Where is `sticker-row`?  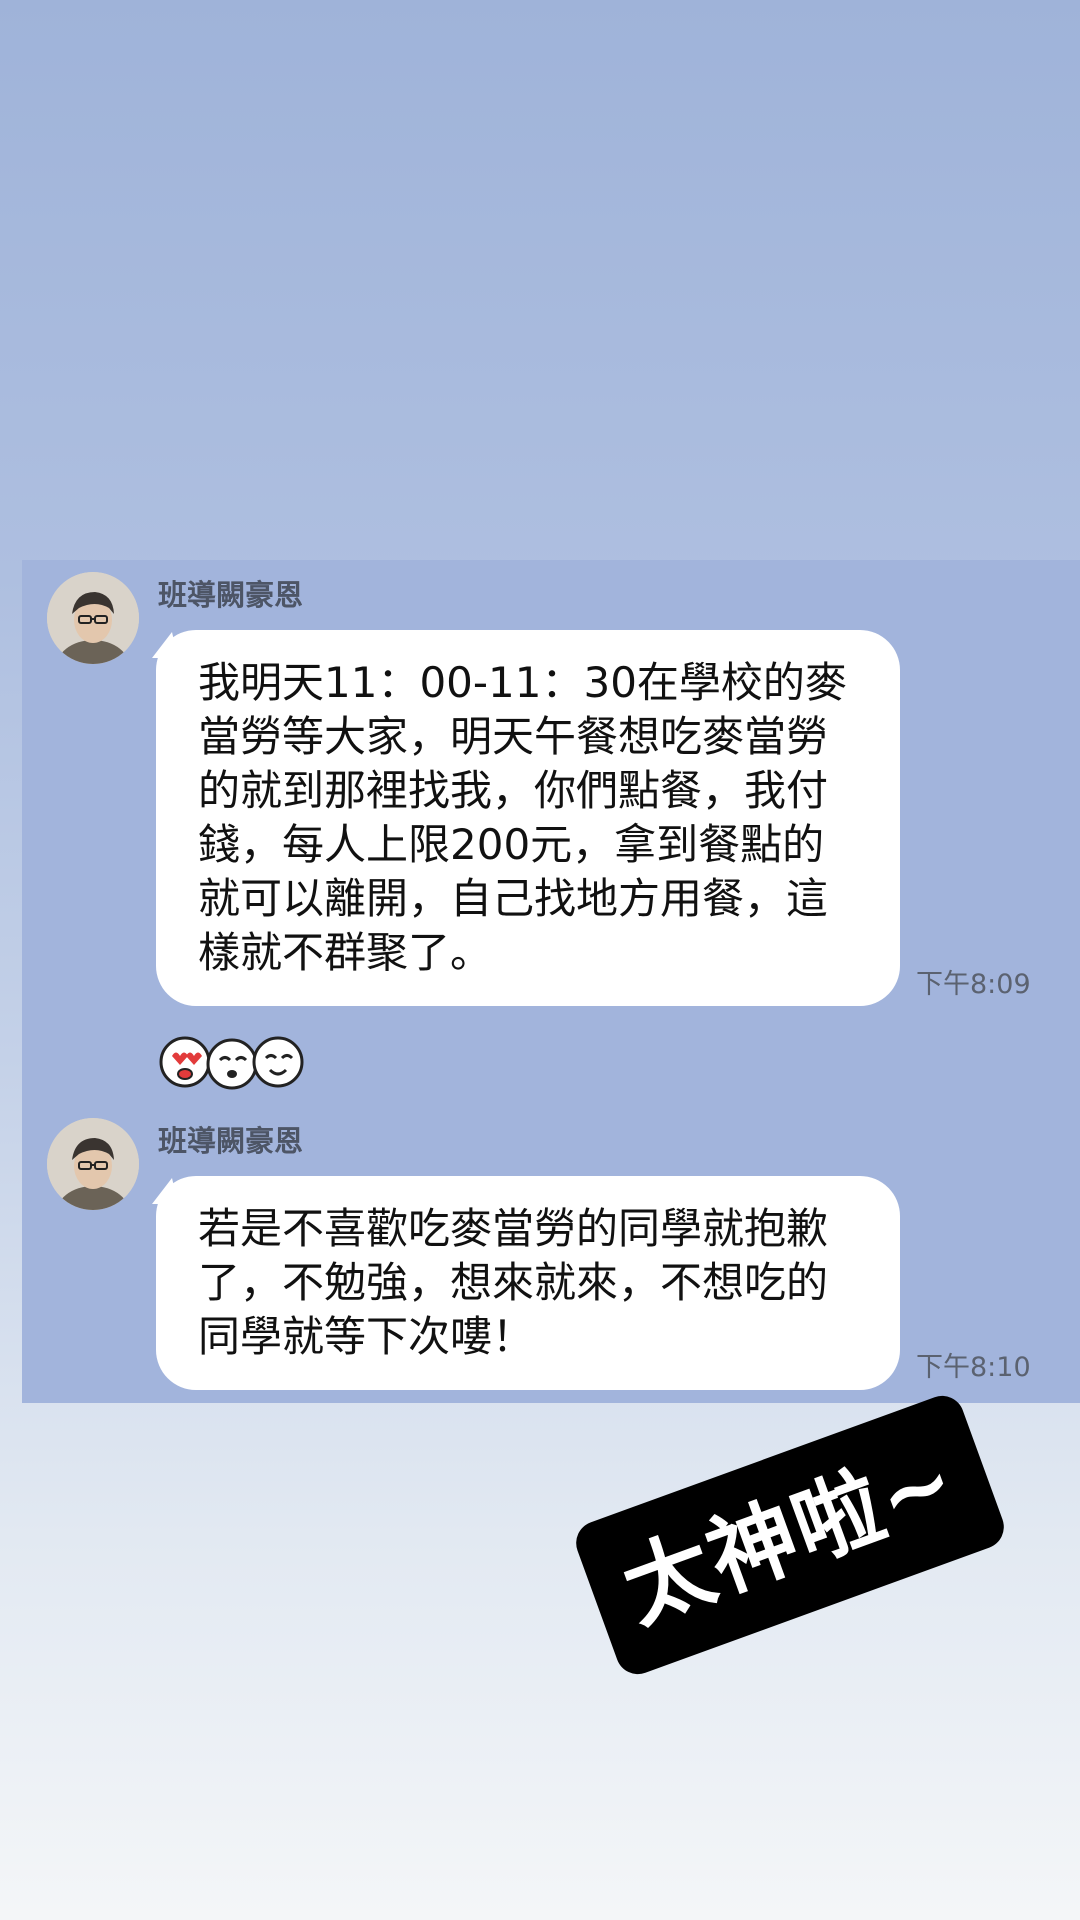 sticker-row is located at coordinates (231, 1063).